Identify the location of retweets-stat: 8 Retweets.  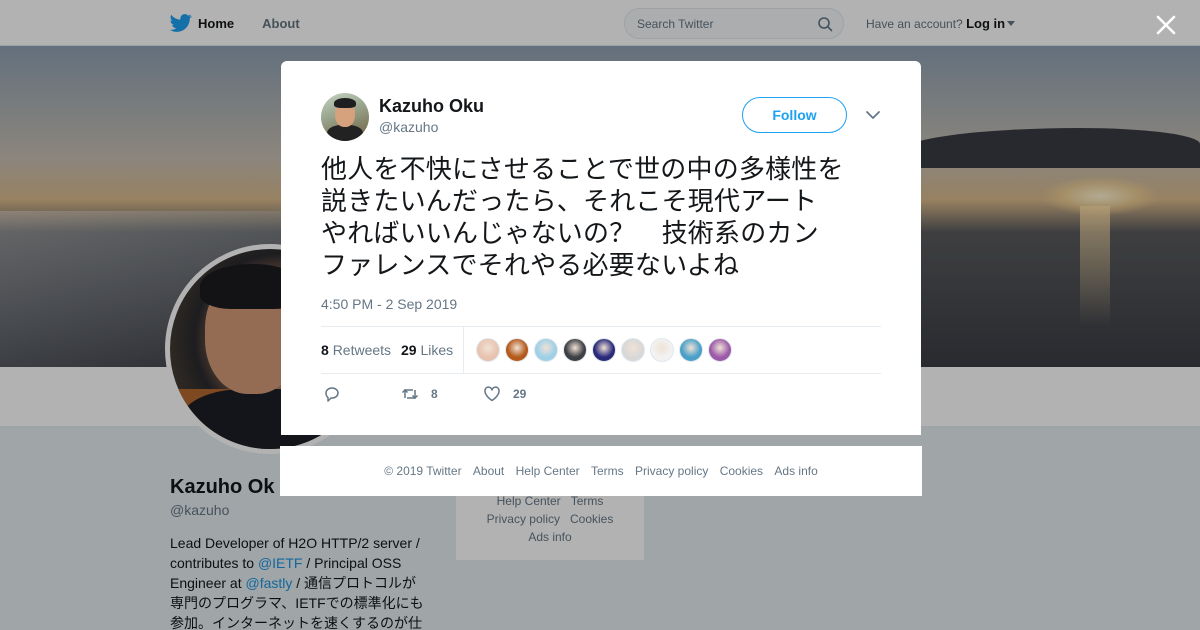
(356, 350).